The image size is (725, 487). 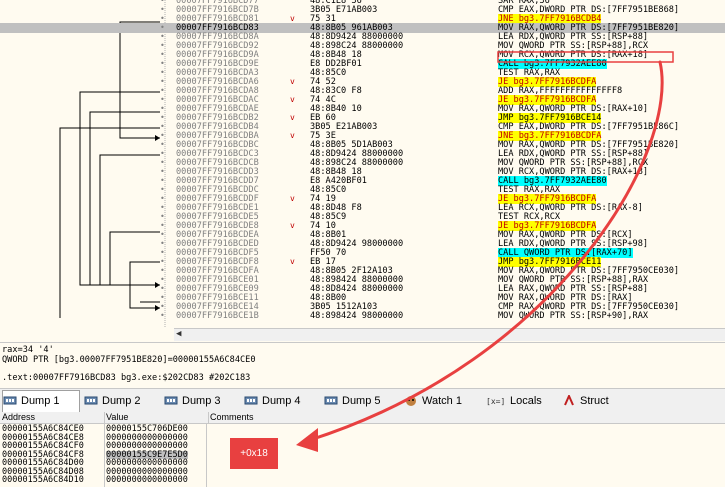 What do you see at coordinates (362, 446) in the screenshot?
I see `dump-row: 00000155A6C84CF0 0000000000000000` at bounding box center [362, 446].